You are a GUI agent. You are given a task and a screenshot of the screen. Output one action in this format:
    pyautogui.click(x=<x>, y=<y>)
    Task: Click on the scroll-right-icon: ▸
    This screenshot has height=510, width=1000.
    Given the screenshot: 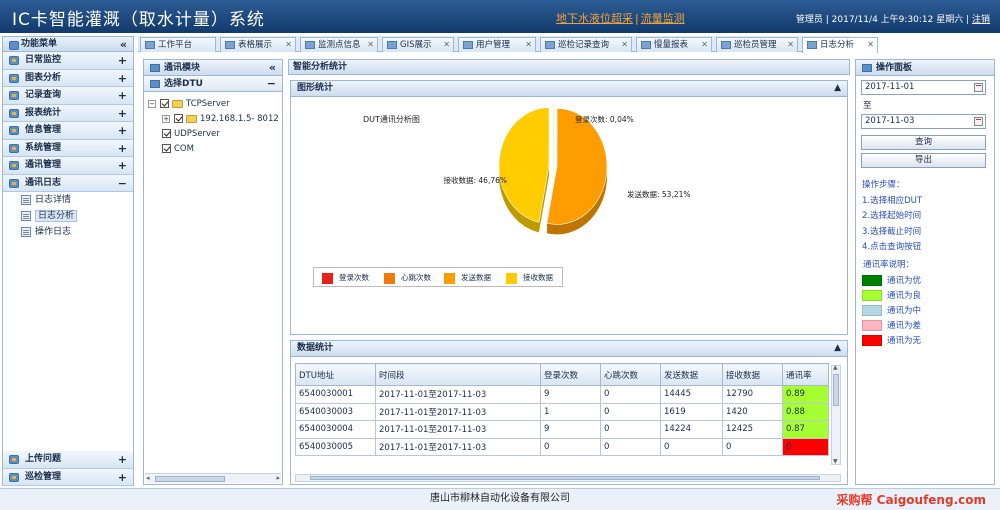 What is the action you would take?
    pyautogui.click(x=278, y=478)
    